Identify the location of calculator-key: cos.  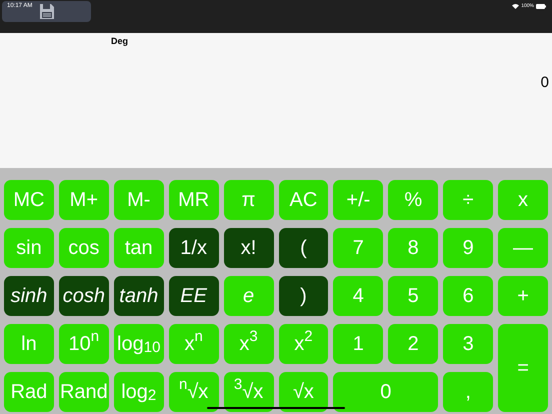
(83, 248).